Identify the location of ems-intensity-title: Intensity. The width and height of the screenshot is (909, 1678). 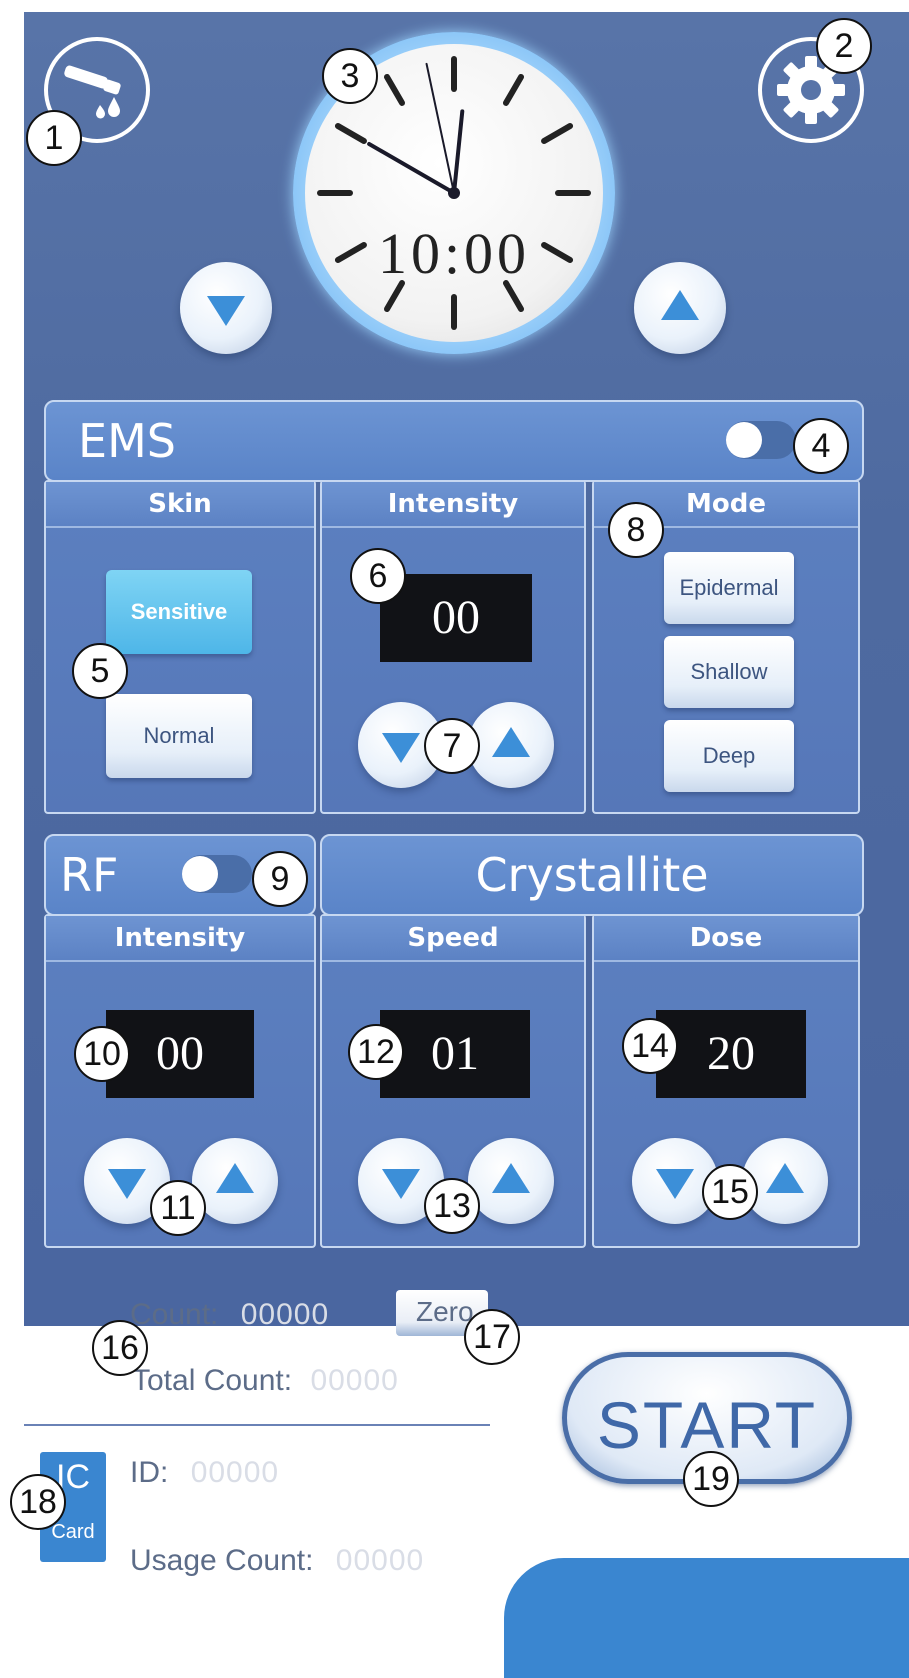
(453, 505).